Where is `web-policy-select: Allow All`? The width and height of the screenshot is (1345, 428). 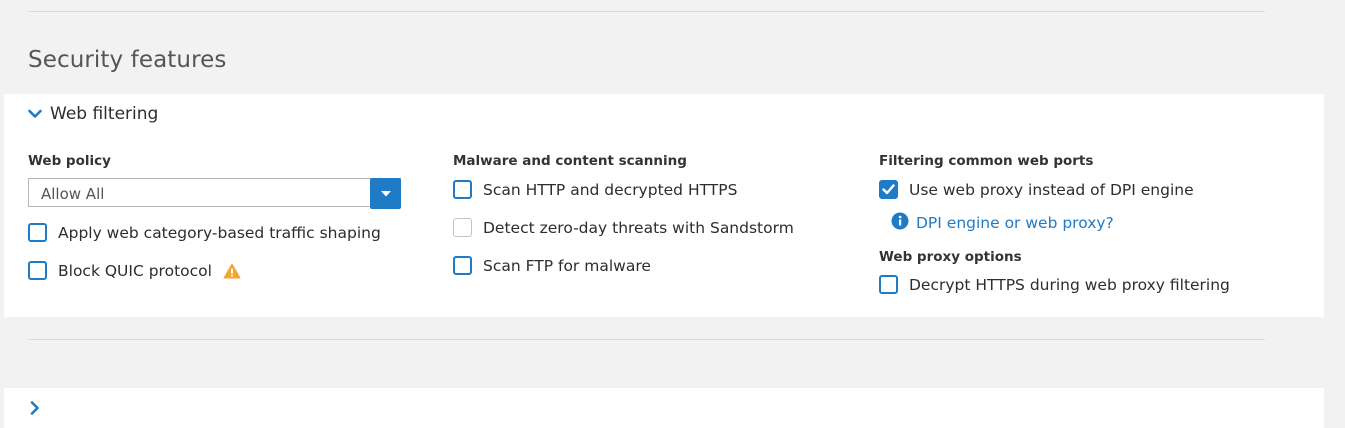
web-policy-select: Allow All is located at coordinates (214, 193).